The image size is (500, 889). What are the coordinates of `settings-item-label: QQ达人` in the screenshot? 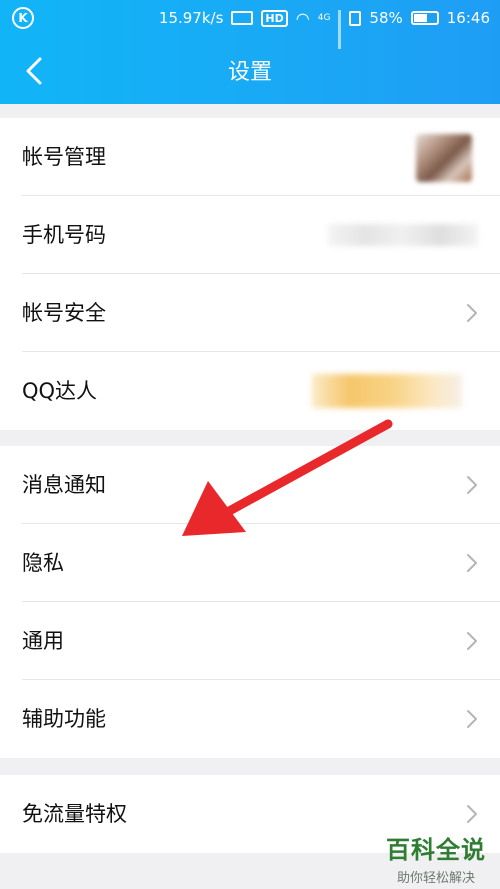 It's located at (60, 391).